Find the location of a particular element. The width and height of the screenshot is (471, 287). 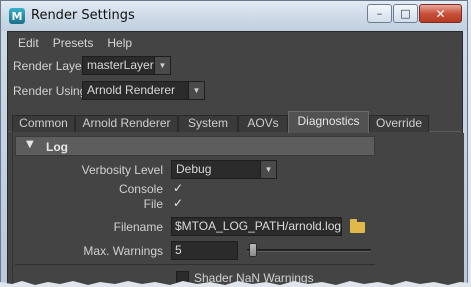

tab-common: Common is located at coordinates (43, 123).